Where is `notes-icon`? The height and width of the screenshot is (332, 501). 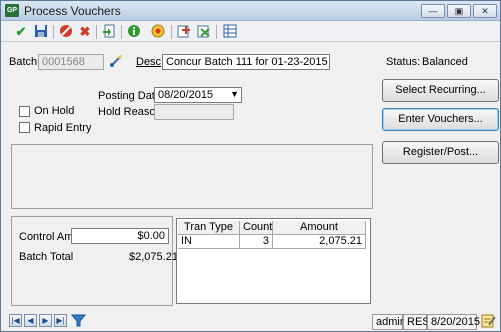
notes-icon is located at coordinates (488, 321).